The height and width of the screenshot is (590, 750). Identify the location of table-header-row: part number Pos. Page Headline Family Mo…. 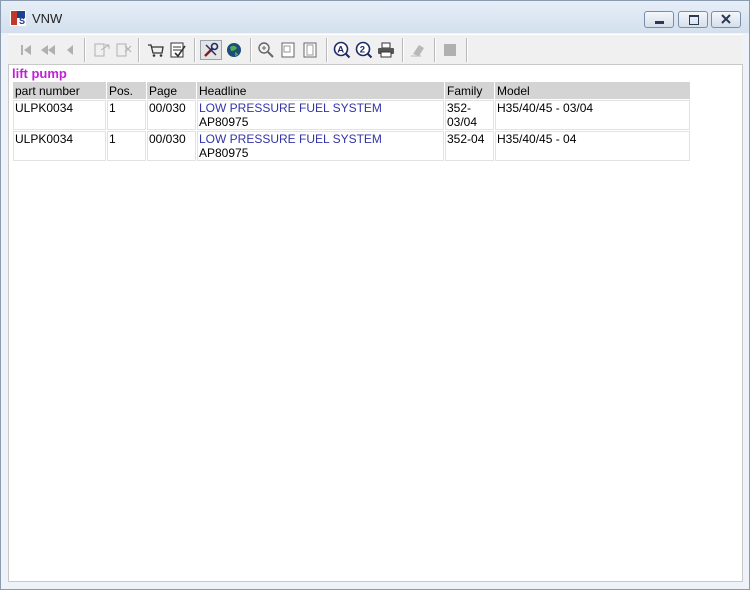
(351, 90).